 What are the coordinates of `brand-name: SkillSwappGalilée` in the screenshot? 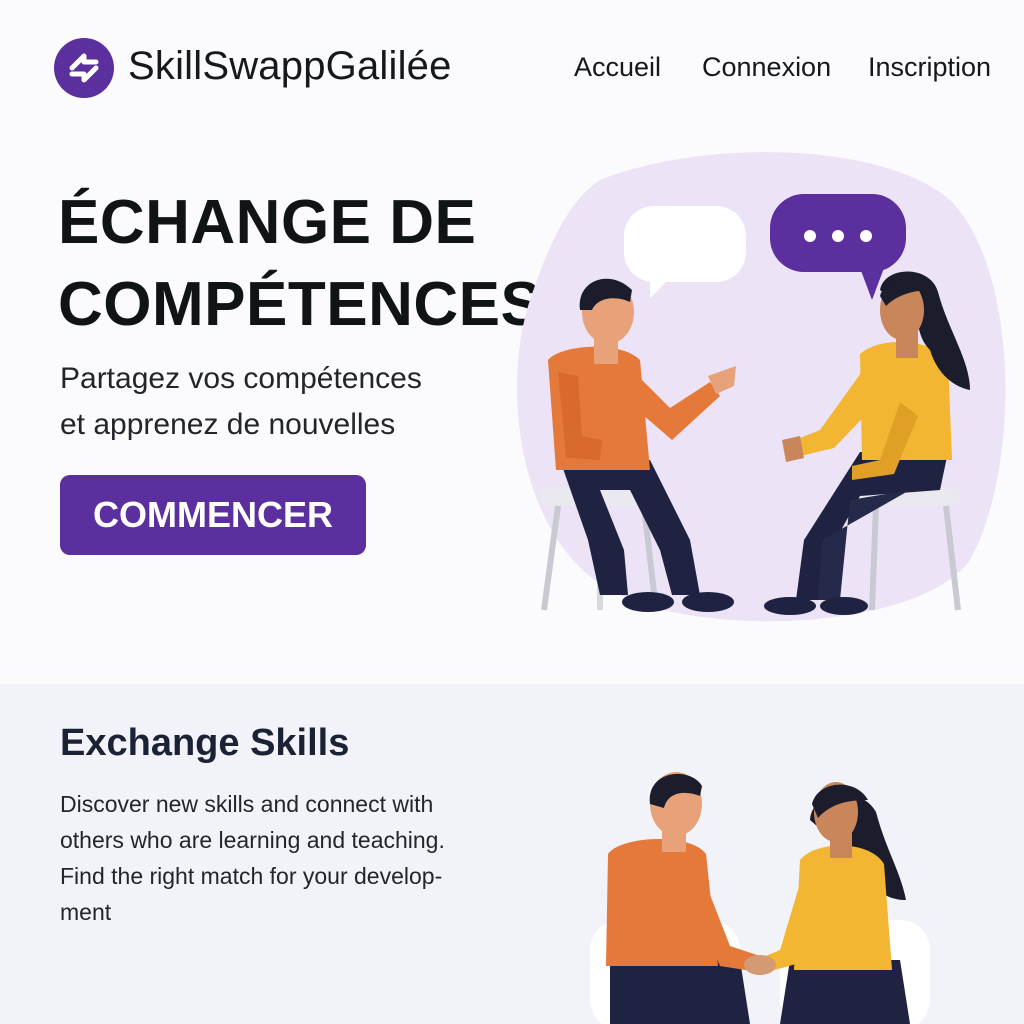 It's located at (290, 66).